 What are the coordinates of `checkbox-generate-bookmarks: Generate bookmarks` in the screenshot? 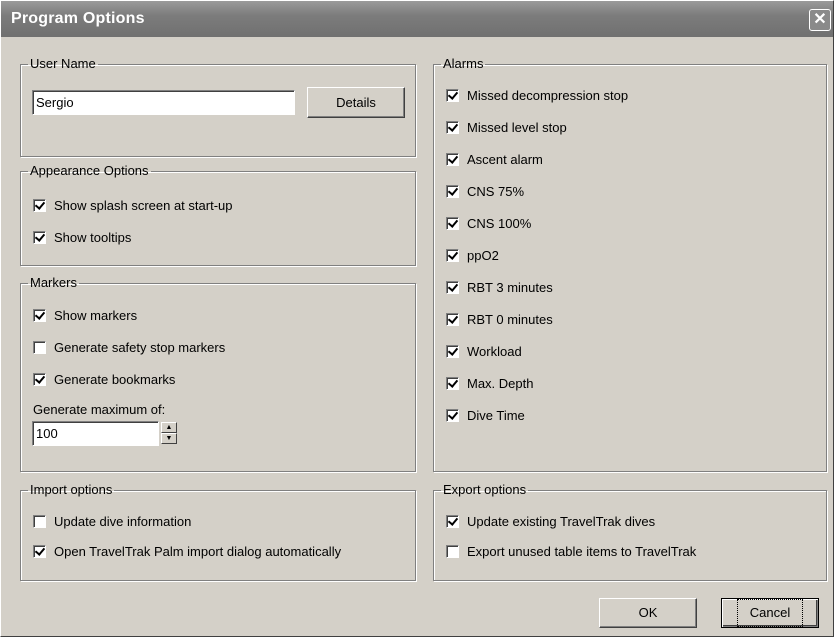 It's located at (104, 379).